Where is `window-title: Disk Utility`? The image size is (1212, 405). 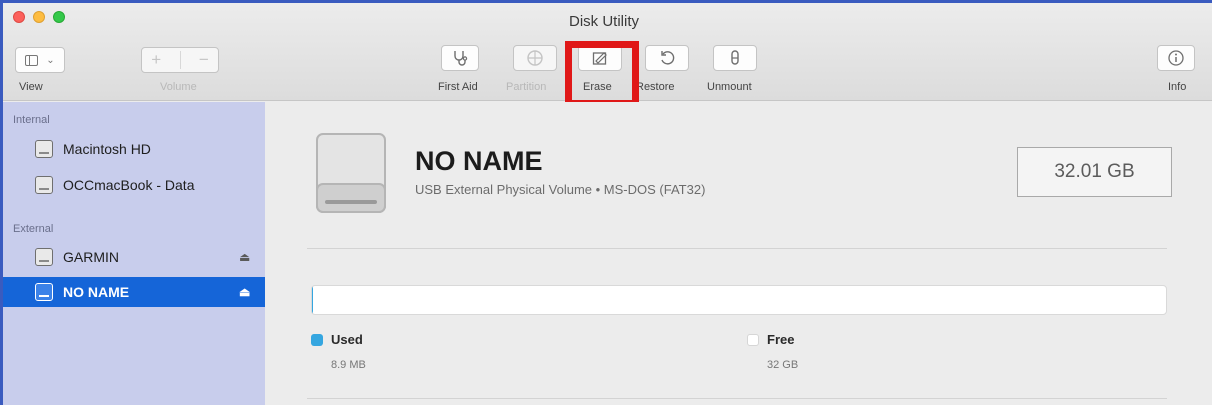
window-title: Disk Utility is located at coordinates (604, 21).